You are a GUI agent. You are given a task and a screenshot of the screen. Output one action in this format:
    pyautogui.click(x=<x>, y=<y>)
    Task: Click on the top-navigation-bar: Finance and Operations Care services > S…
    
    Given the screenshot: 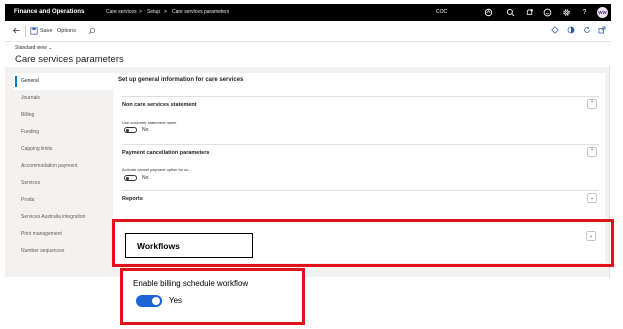 What is the action you would take?
    pyautogui.click(x=308, y=12)
    